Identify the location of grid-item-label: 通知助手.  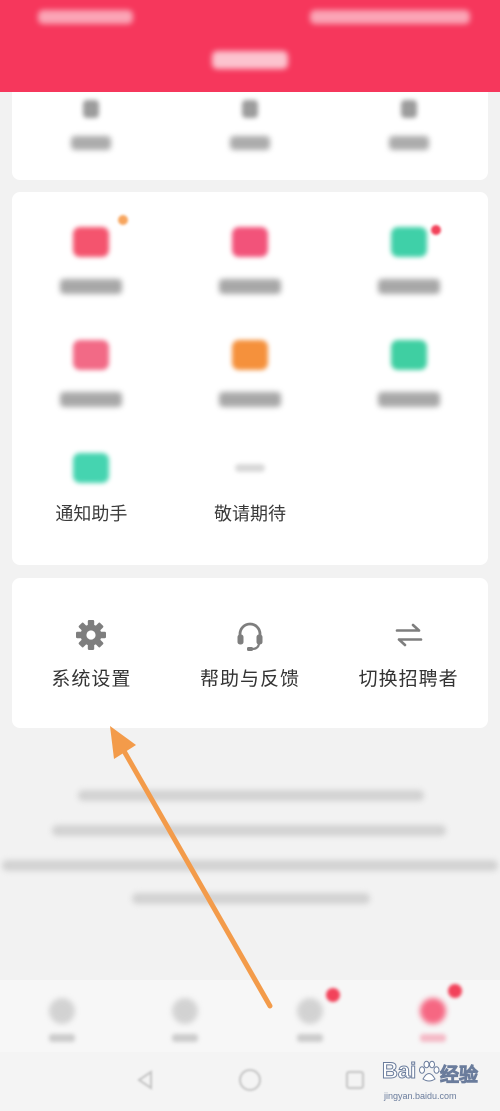
(91, 514).